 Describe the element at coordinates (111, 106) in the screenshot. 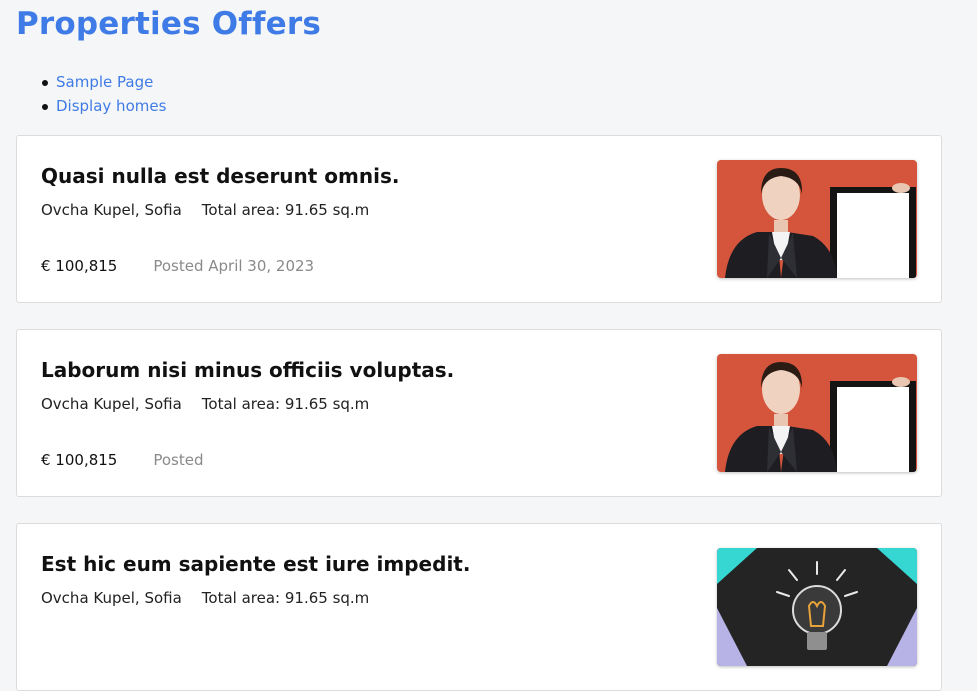

I see `breadcrumb-link-display-homes: Display homes` at that location.